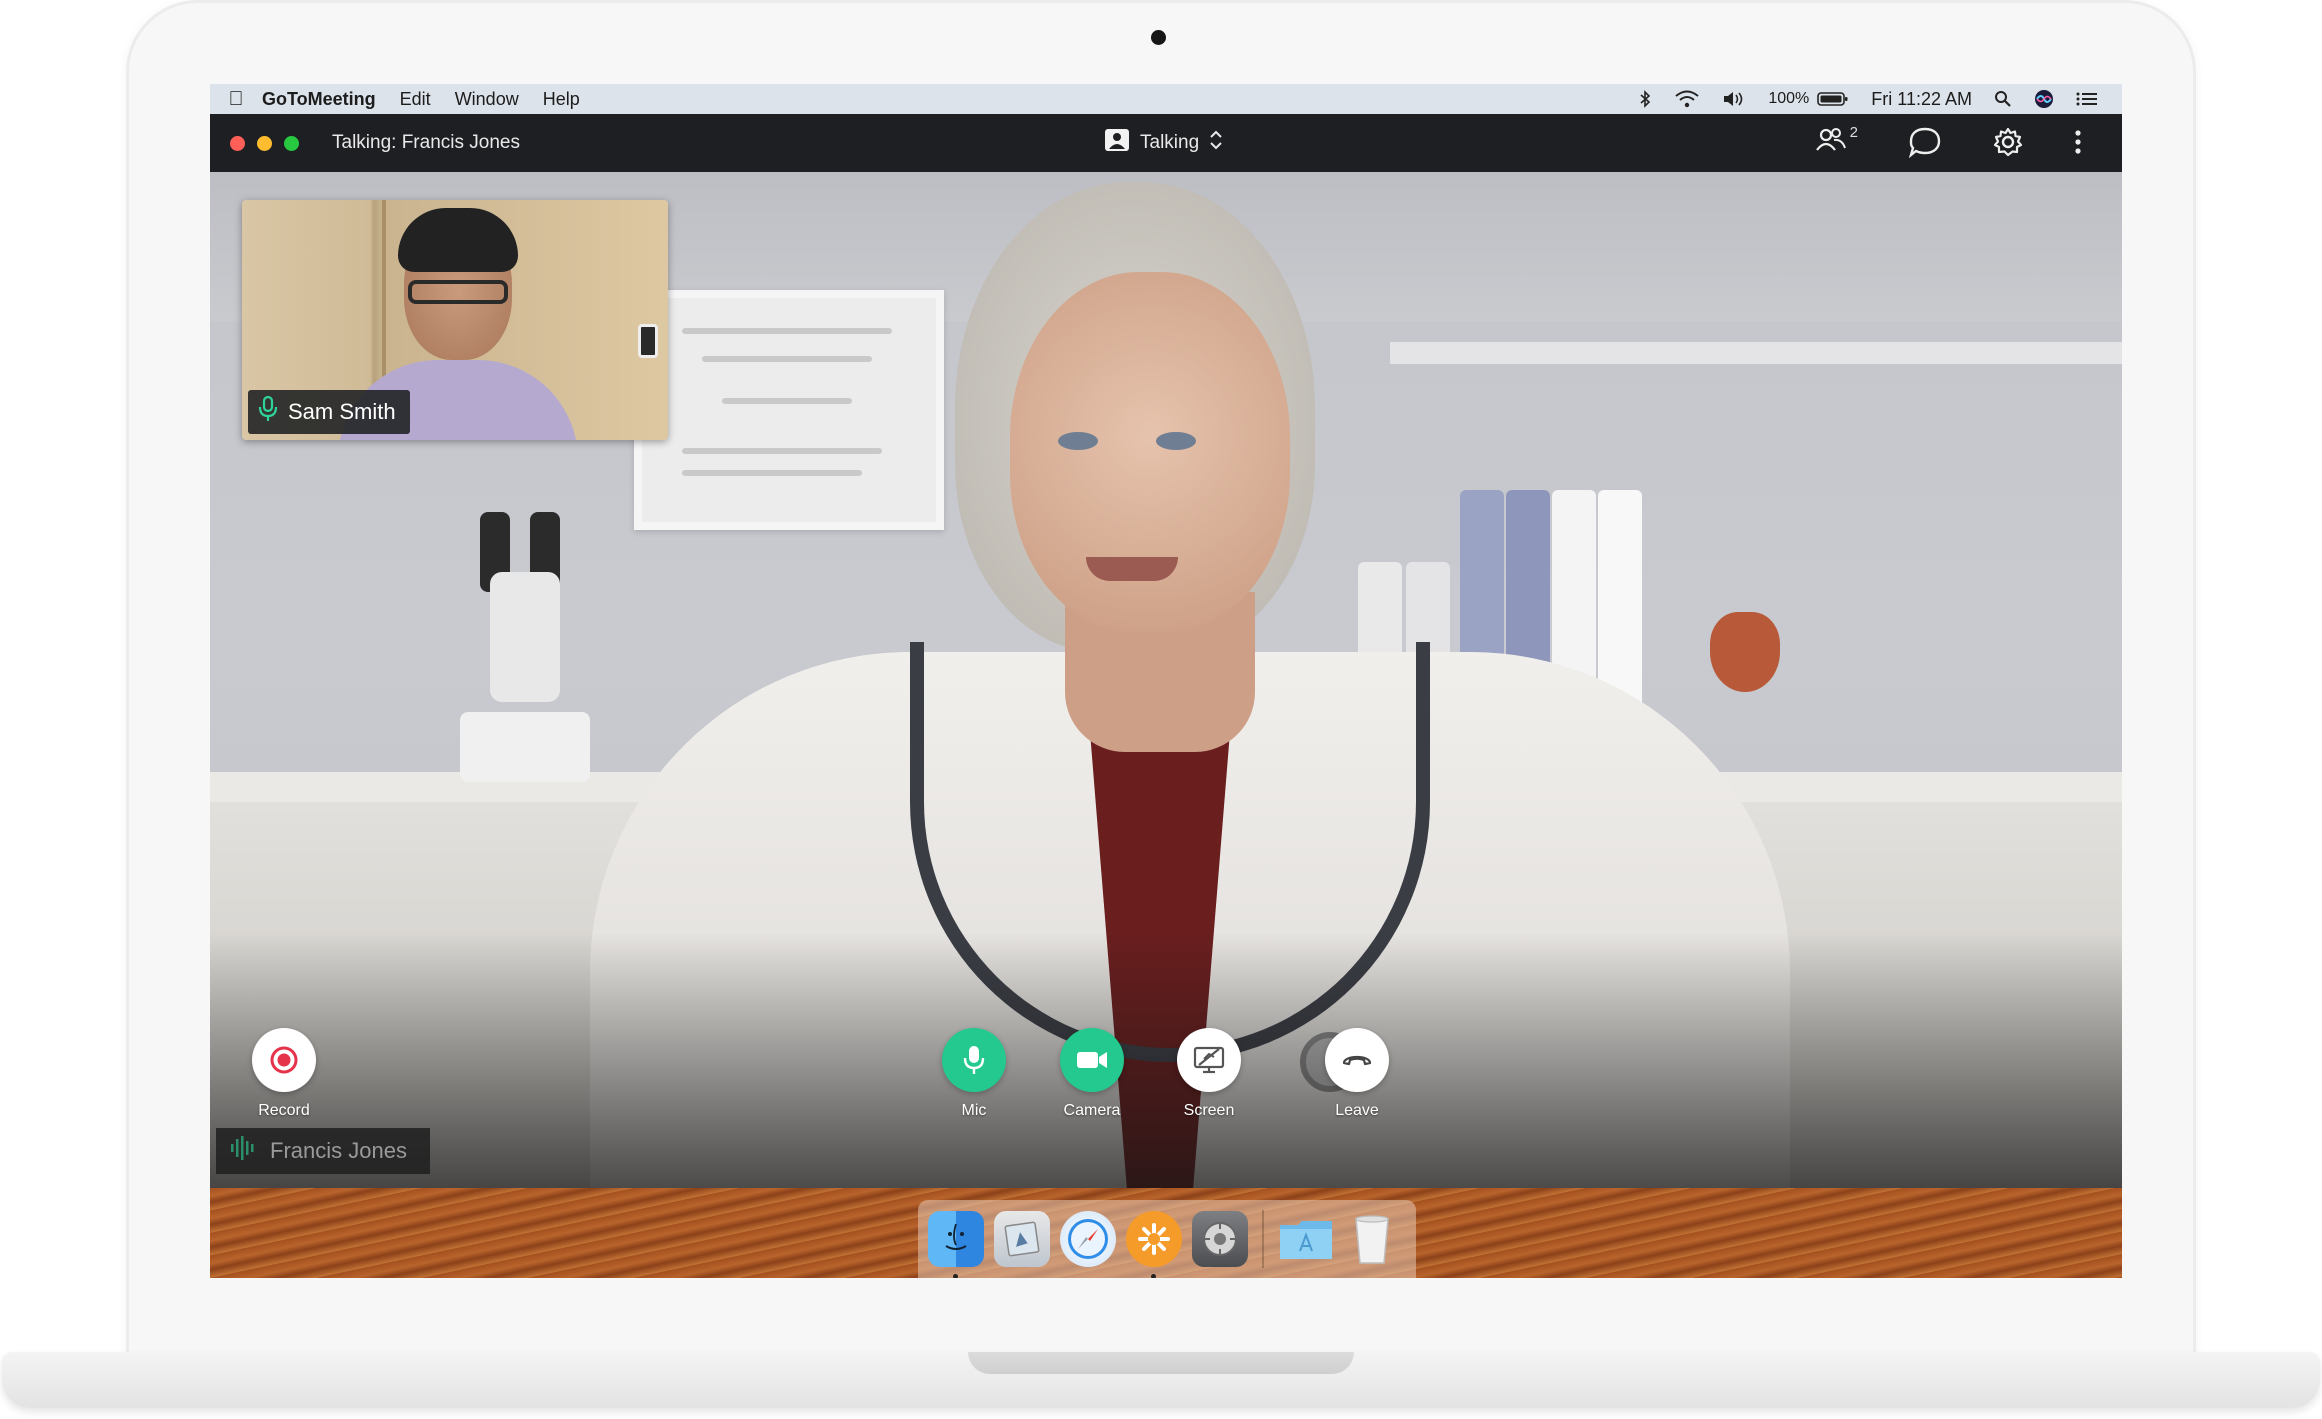  Describe the element at coordinates (284, 1110) in the screenshot. I see `record-label: Record` at that location.